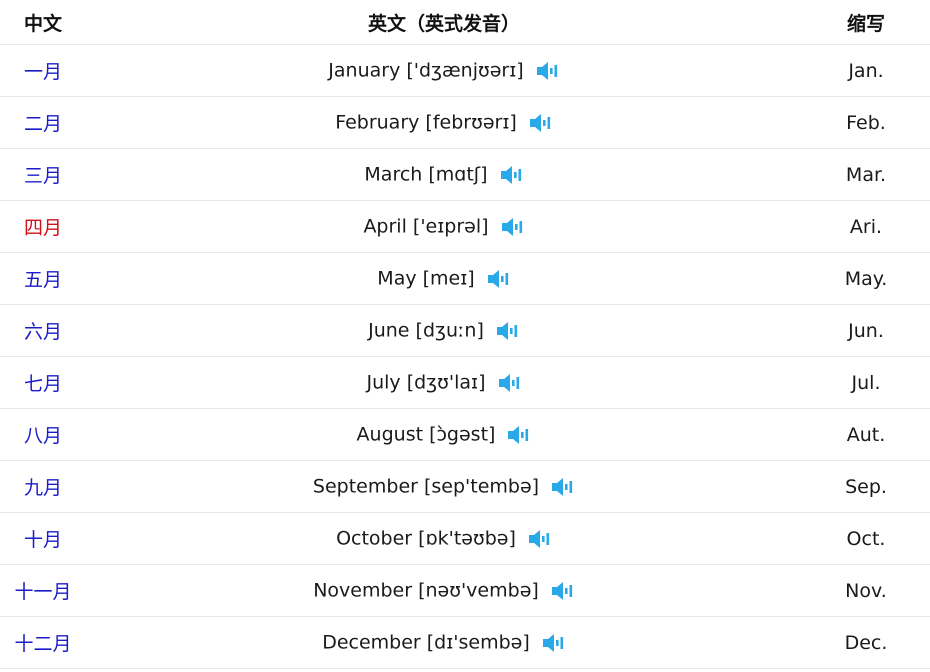  Describe the element at coordinates (866, 642) in the screenshot. I see `month-abbreviation: Dec.` at that location.